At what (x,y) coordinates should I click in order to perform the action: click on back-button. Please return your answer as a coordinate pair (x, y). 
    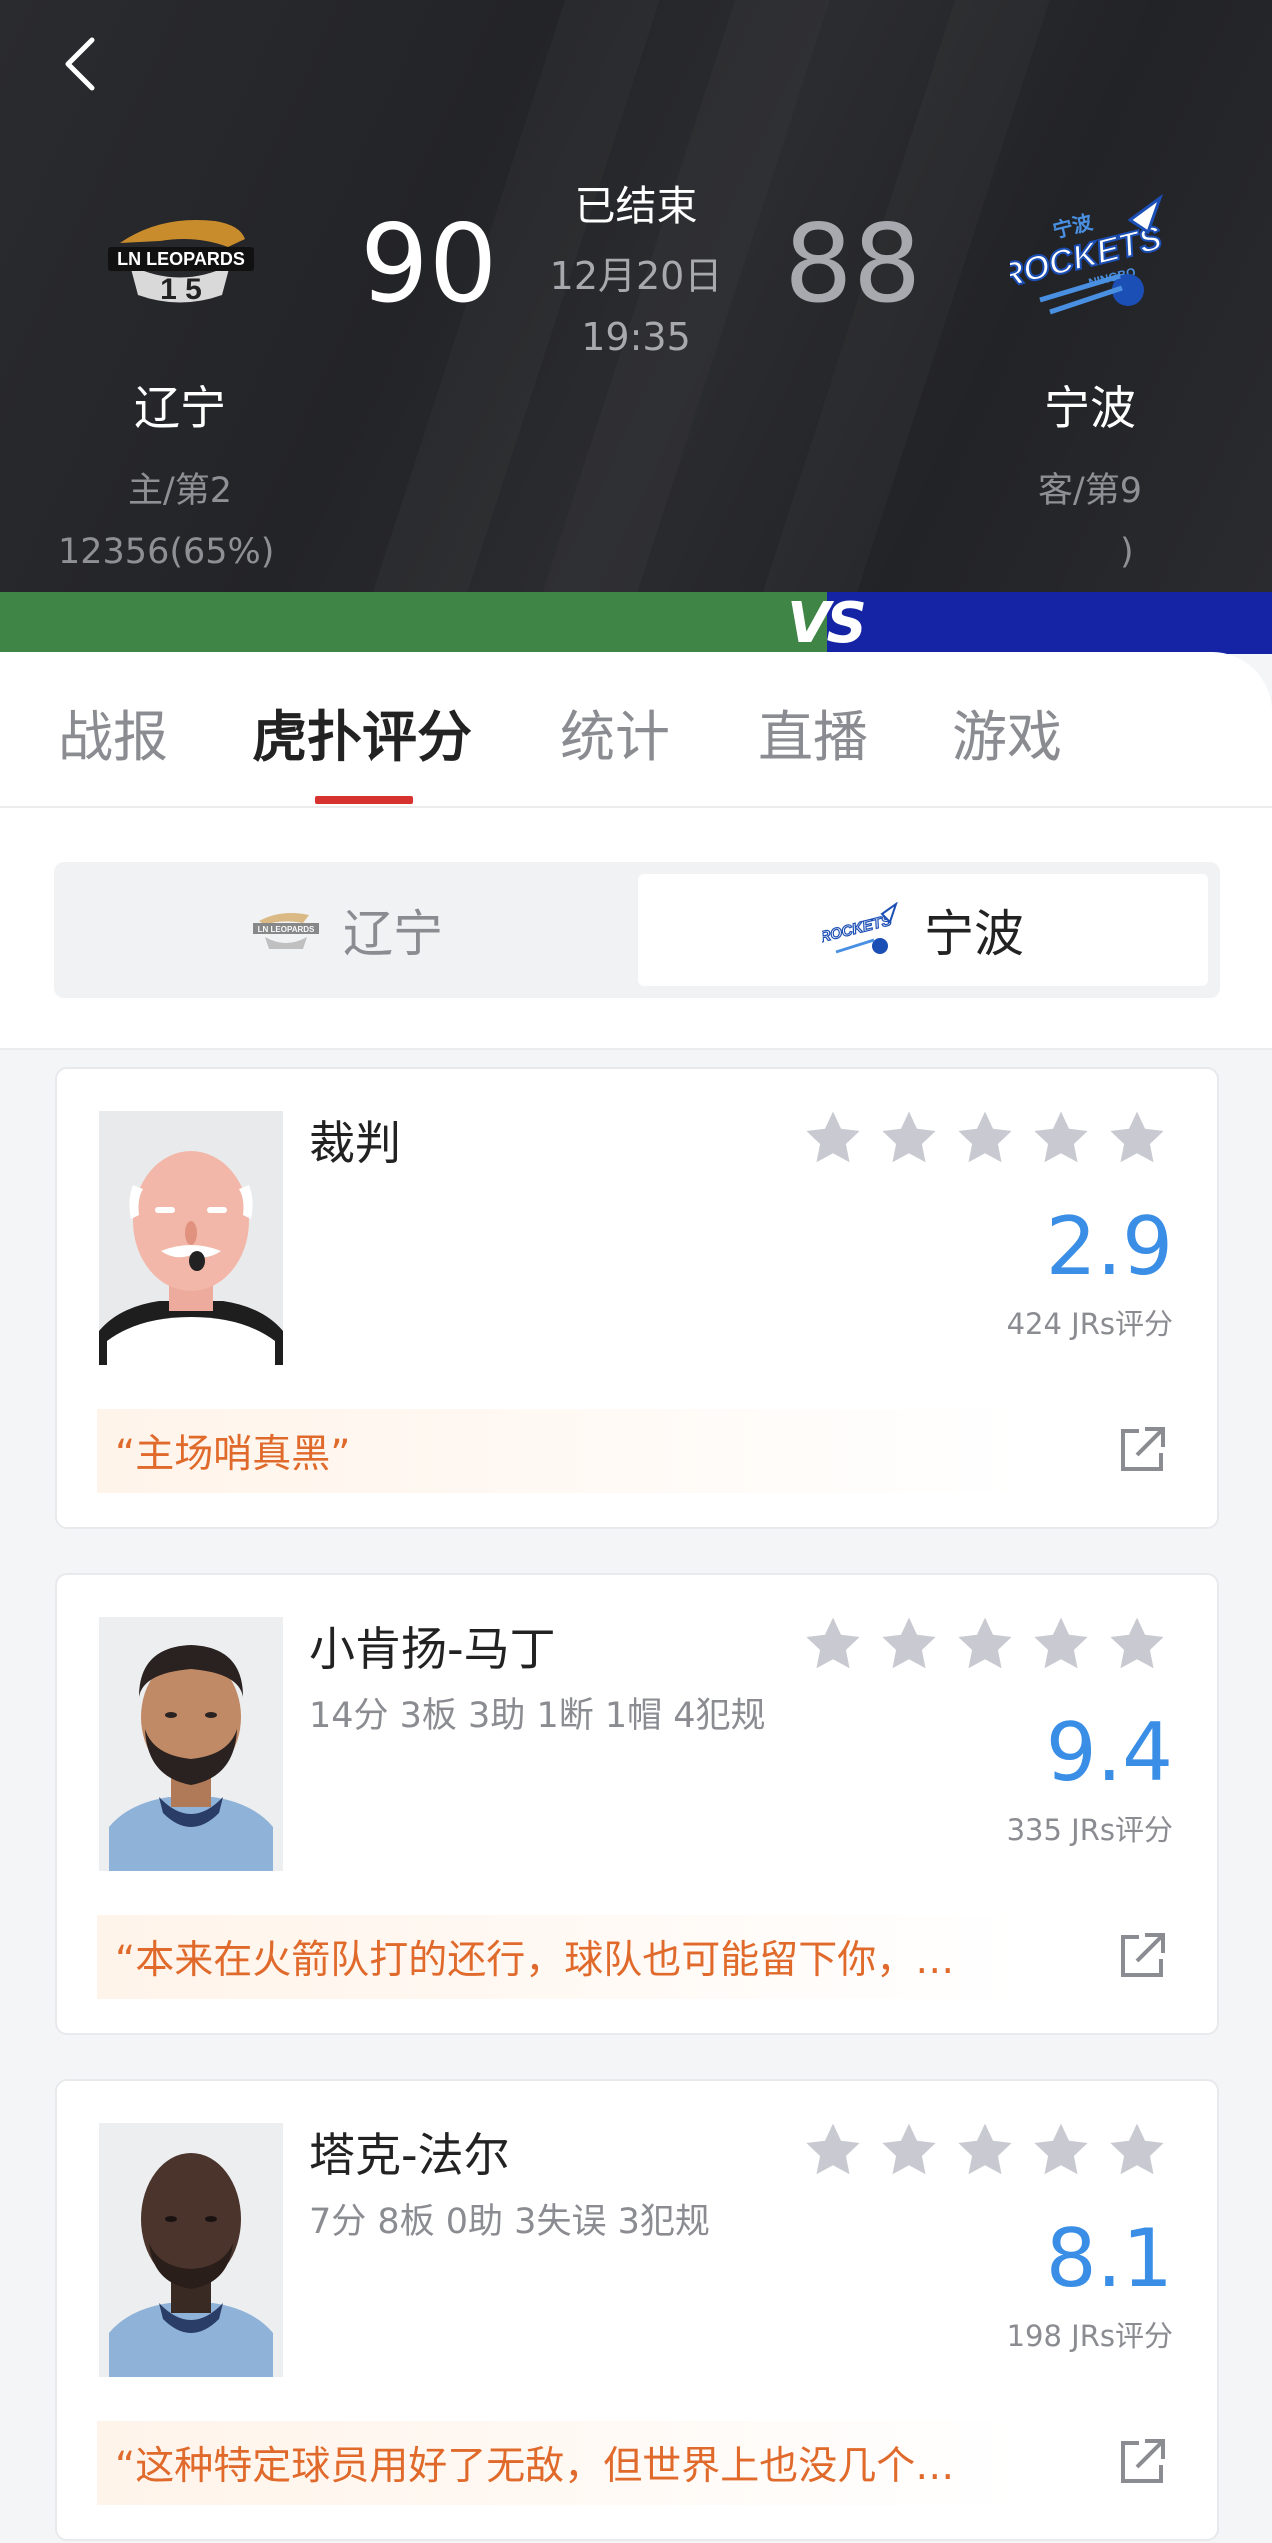
    Looking at the image, I should click on (80, 64).